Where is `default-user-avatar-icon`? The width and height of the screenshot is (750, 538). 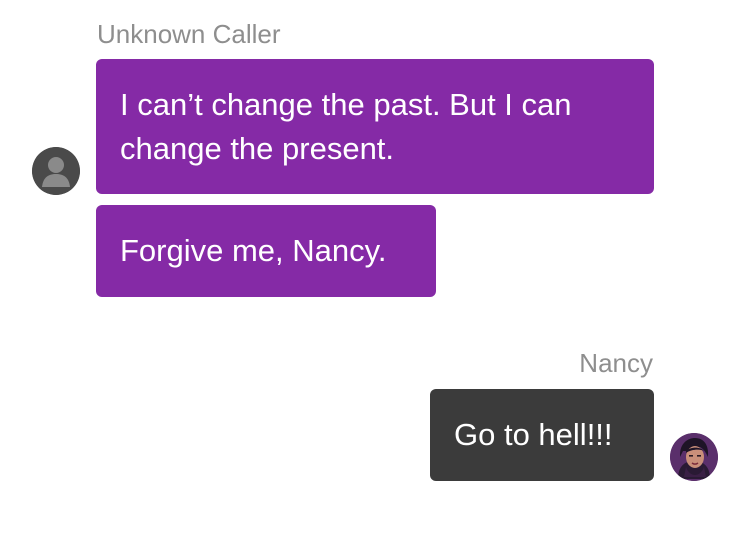 default-user-avatar-icon is located at coordinates (56, 171).